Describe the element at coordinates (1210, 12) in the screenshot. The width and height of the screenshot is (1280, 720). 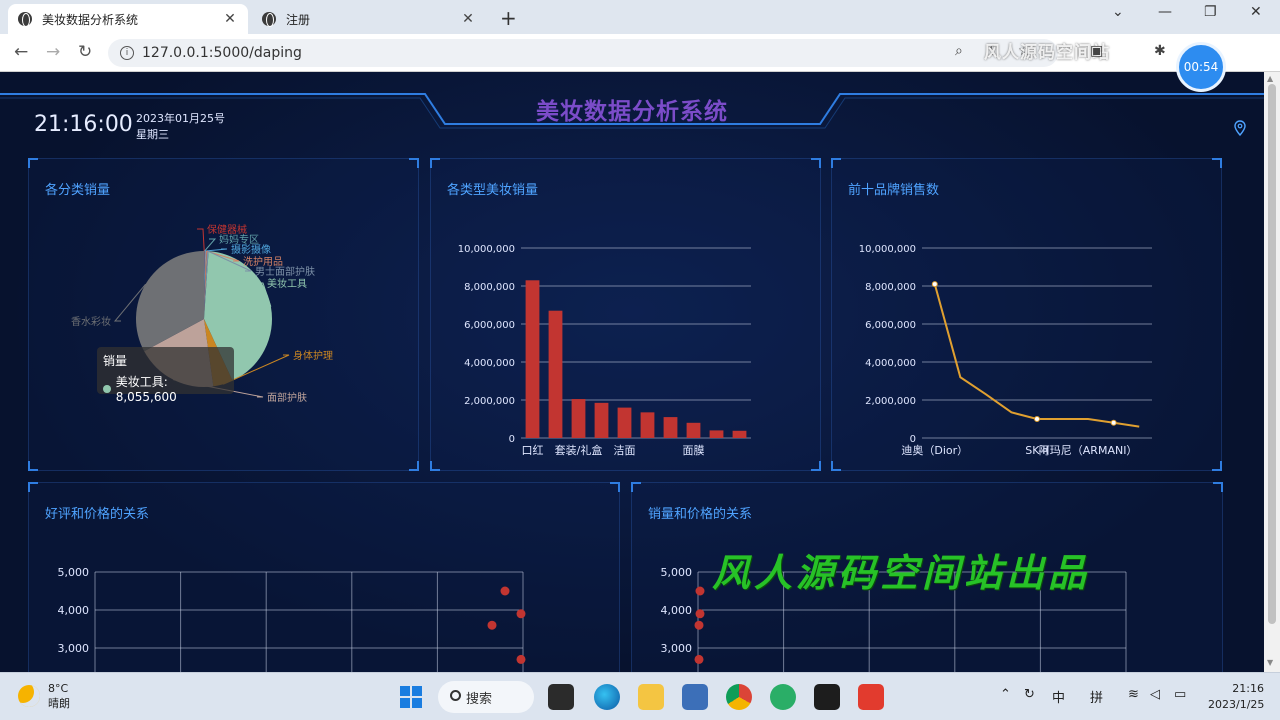
I see `restore-button: ❐` at that location.